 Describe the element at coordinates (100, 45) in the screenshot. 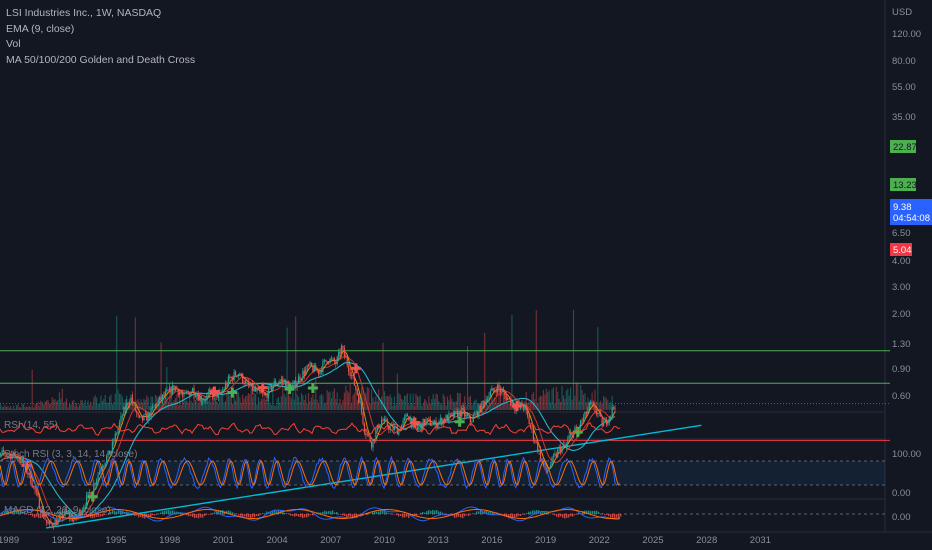

I see `legend-vol: Vol` at that location.